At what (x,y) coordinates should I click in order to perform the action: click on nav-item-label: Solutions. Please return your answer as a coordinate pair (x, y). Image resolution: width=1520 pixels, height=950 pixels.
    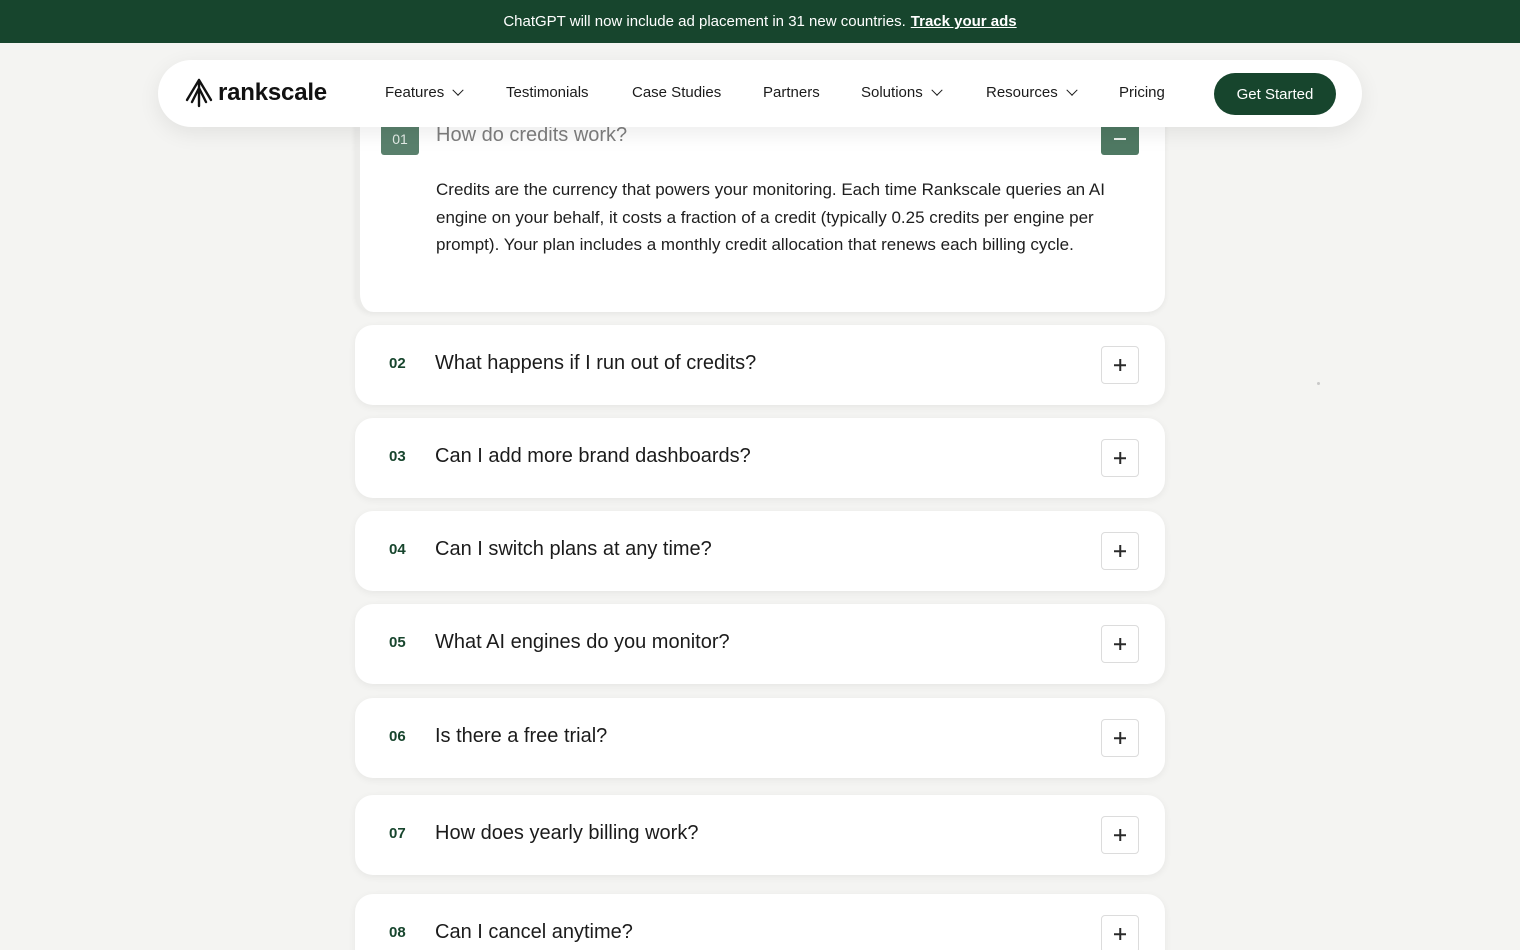
    Looking at the image, I should click on (892, 92).